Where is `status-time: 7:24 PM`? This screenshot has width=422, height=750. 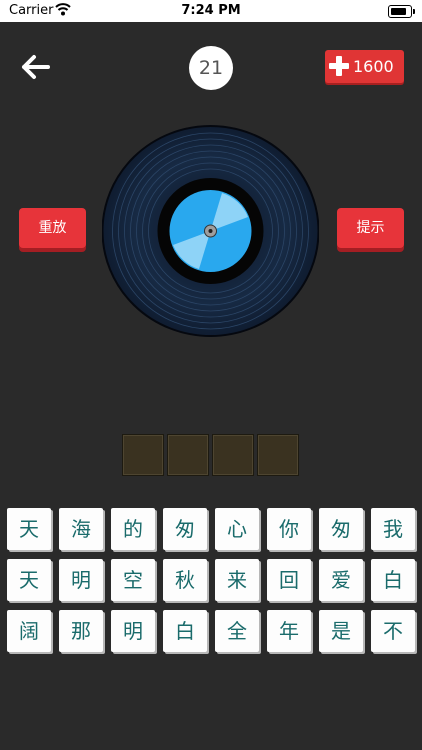 status-time: 7:24 PM is located at coordinates (211, 10).